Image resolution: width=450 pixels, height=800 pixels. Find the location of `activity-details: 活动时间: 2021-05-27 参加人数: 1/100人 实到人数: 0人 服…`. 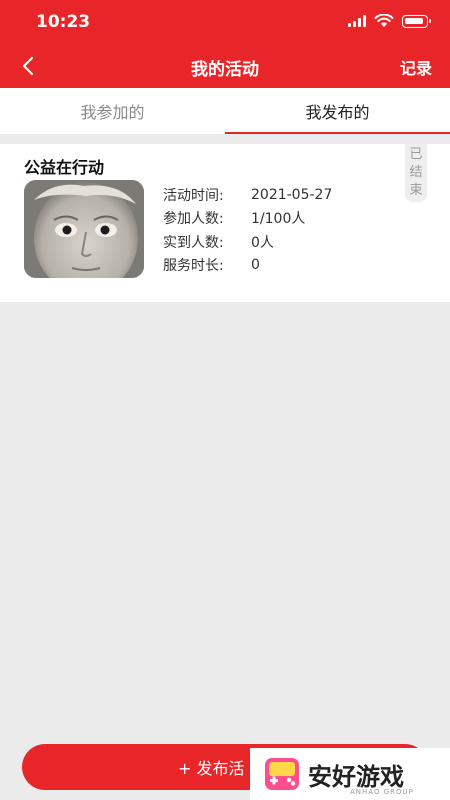

activity-details: 活动时间: 2021-05-27 参加人数: 1/100人 实到人数: 0人 服… is located at coordinates (247, 230).